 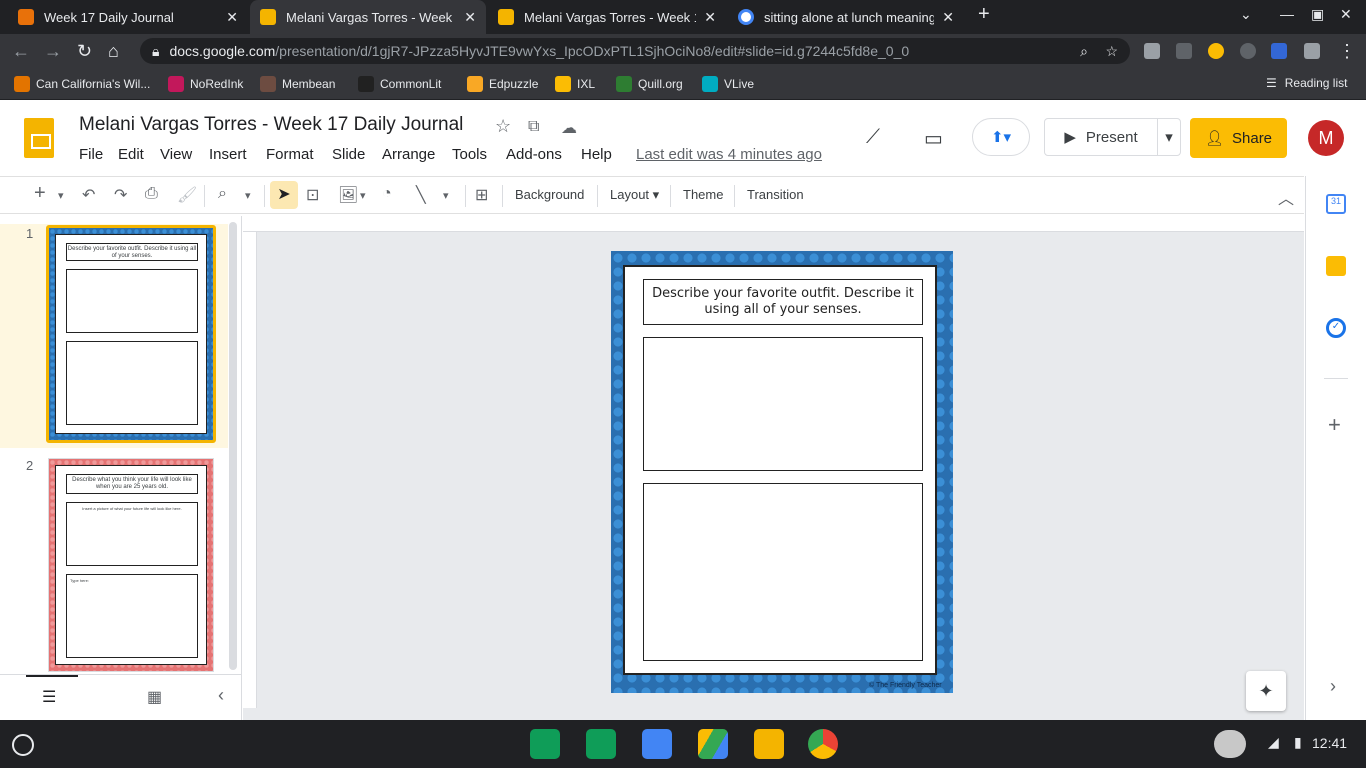 I want to click on launcher-icon, so click(x=23, y=745).